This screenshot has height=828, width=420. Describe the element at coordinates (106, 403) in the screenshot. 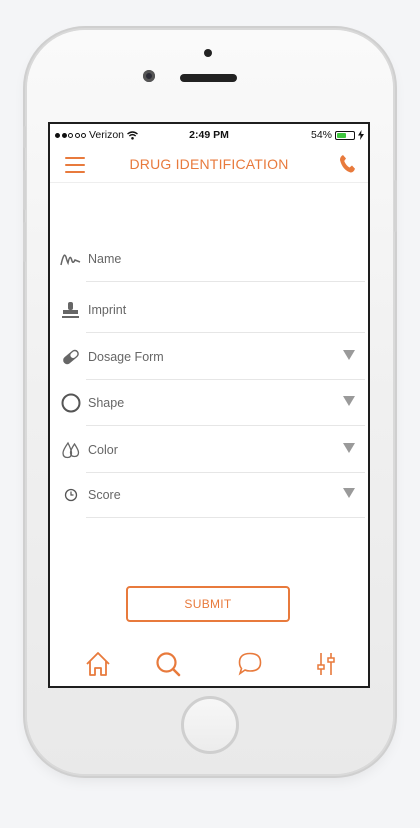

I see `shape-label: Shape` at that location.